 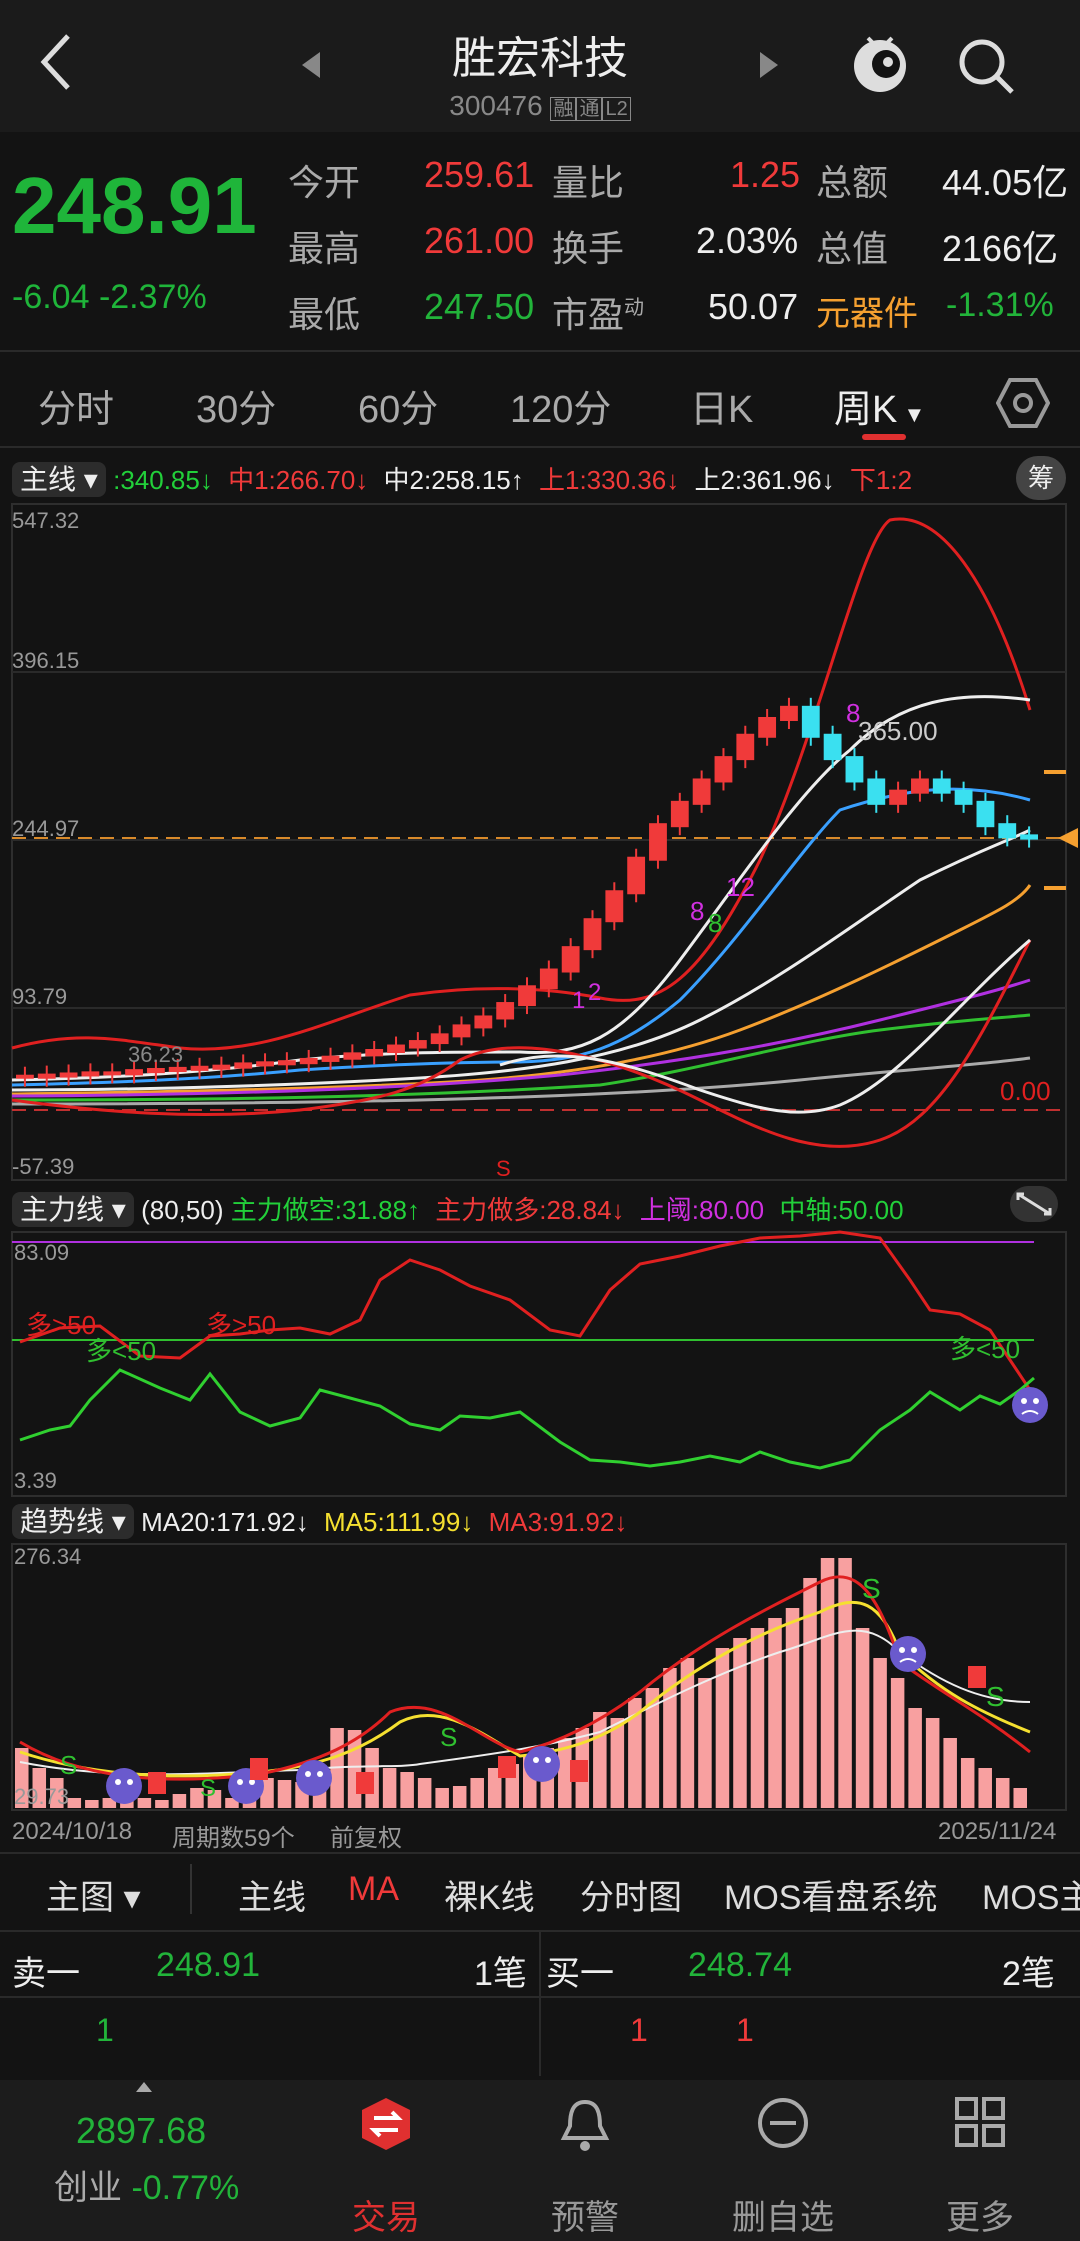 What do you see at coordinates (980, 2214) in the screenshot?
I see `nav-more: 更多` at bounding box center [980, 2214].